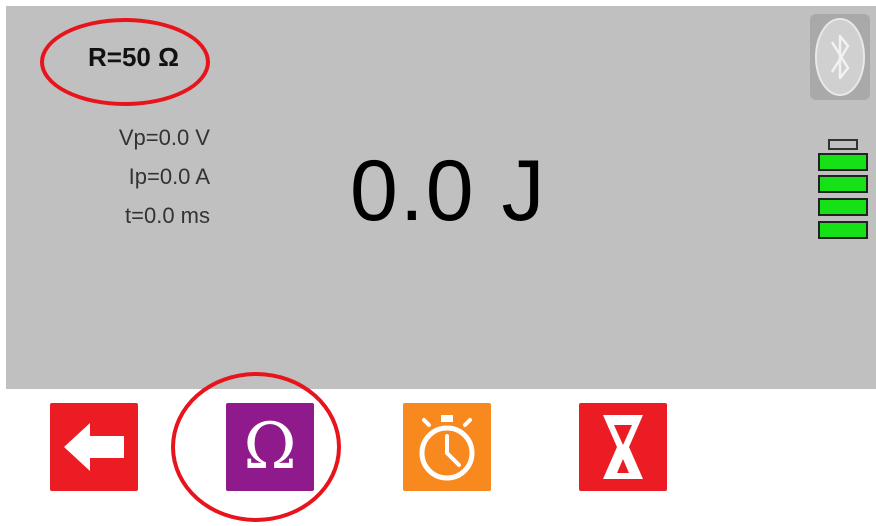 The image size is (876, 526). I want to click on battery-icon, so click(844, 191).